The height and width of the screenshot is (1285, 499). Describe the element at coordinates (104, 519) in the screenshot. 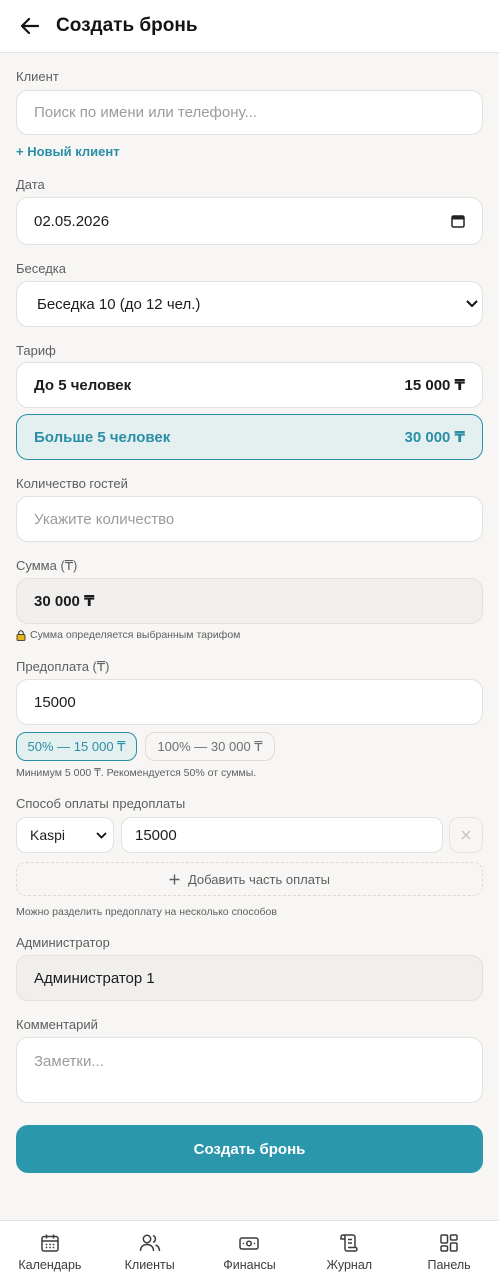

I see `guests-placeholder: Укажите количество` at that location.